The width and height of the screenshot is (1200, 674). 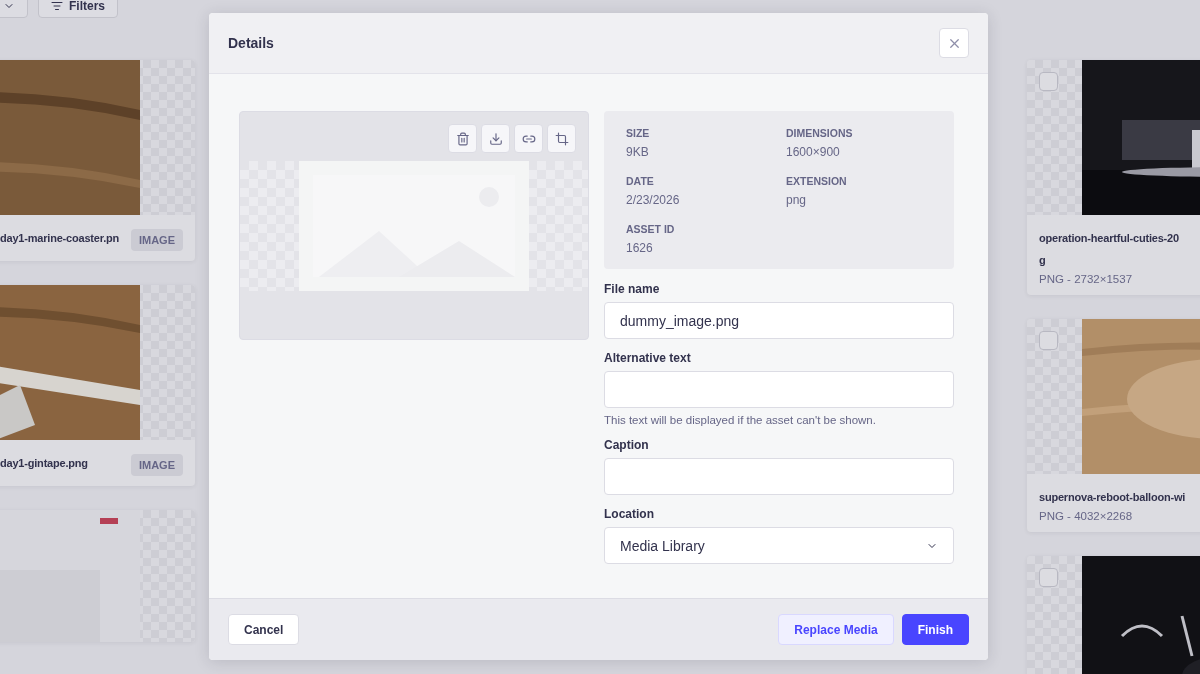 What do you see at coordinates (1113, 177) in the screenshot?
I see `media-card: operation-heartful-cuties-20 g PNG - 2732×1537` at bounding box center [1113, 177].